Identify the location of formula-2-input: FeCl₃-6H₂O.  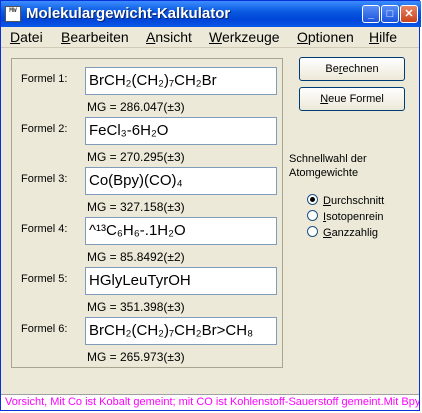
(181, 131).